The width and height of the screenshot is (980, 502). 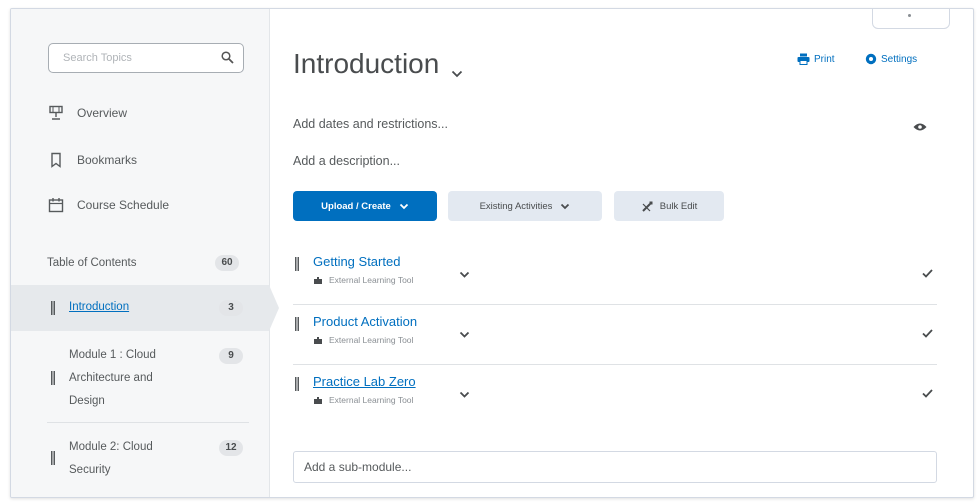 What do you see at coordinates (356, 206) in the screenshot?
I see `upload-create-label: Upload / Create` at bounding box center [356, 206].